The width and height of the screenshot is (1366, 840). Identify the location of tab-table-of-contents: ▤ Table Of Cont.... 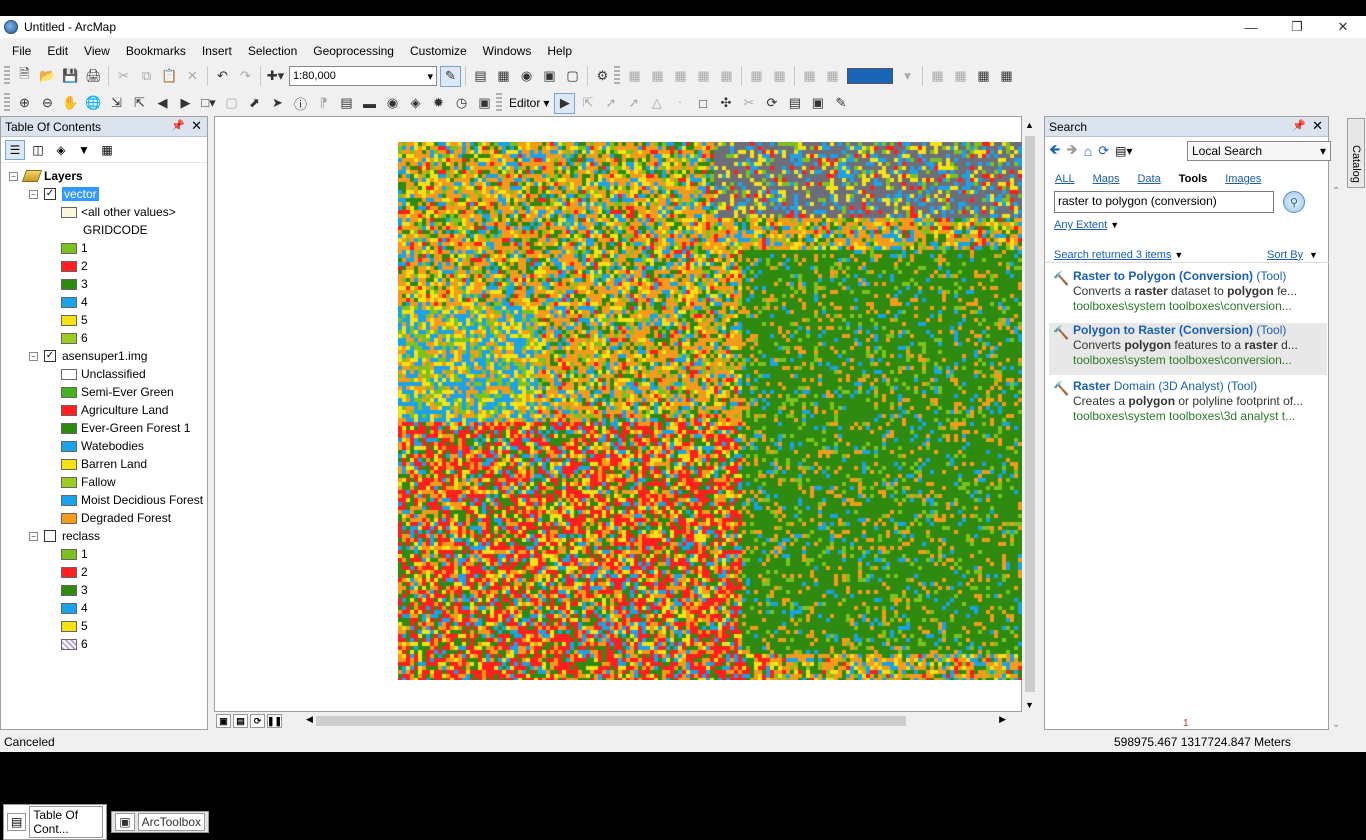
(55, 822).